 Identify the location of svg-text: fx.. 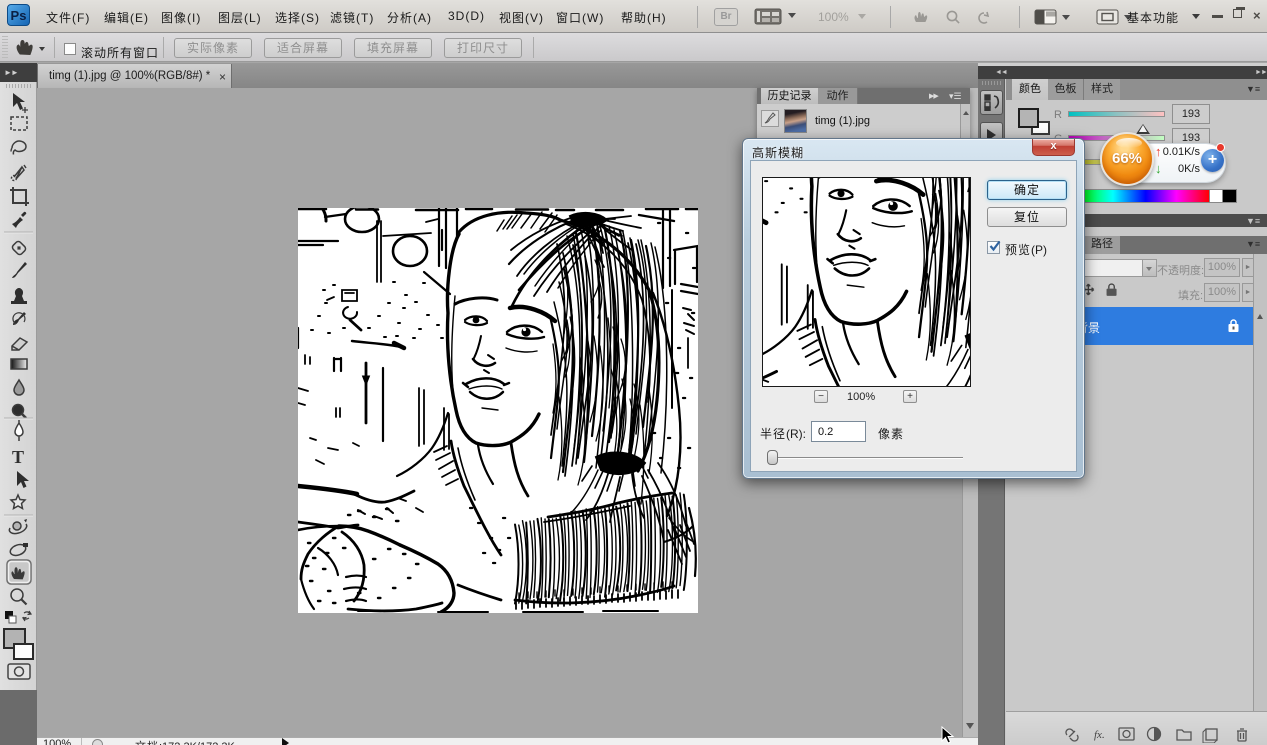
(1099, 735).